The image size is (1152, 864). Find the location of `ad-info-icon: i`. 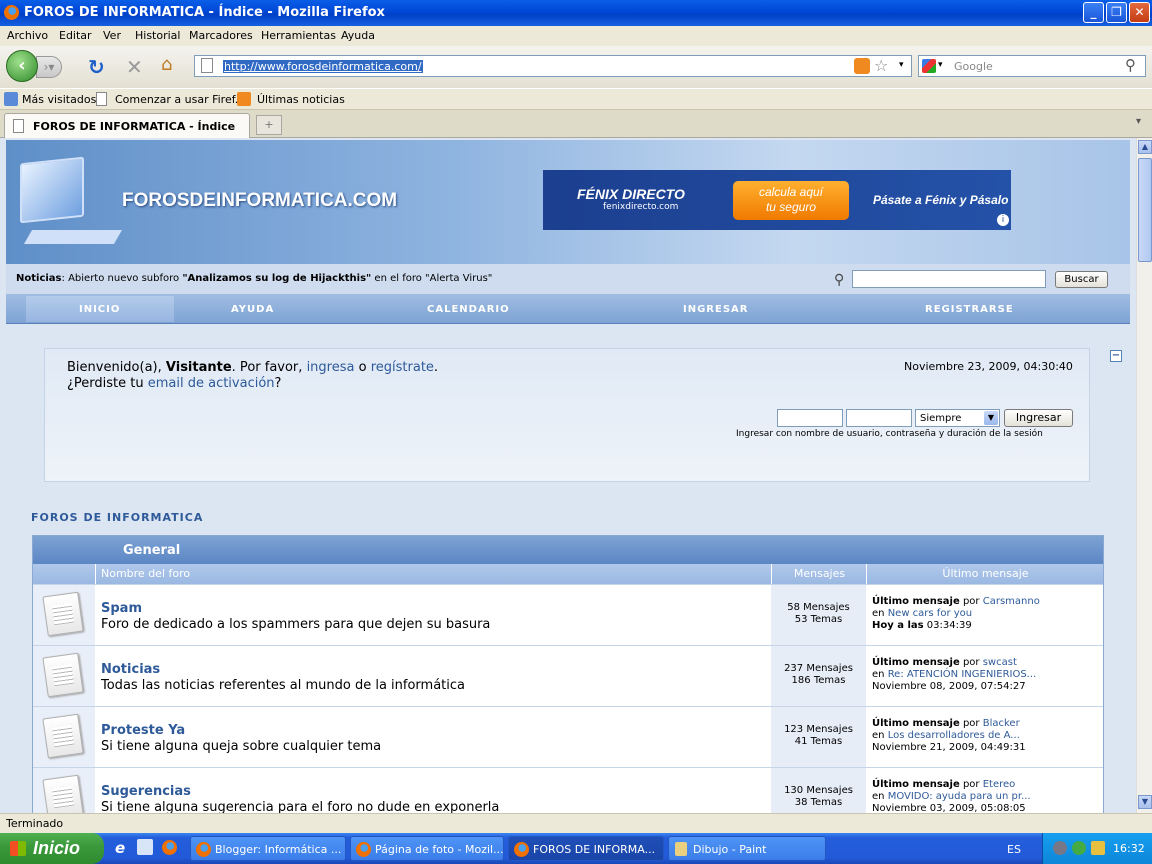

ad-info-icon: i is located at coordinates (1003, 220).